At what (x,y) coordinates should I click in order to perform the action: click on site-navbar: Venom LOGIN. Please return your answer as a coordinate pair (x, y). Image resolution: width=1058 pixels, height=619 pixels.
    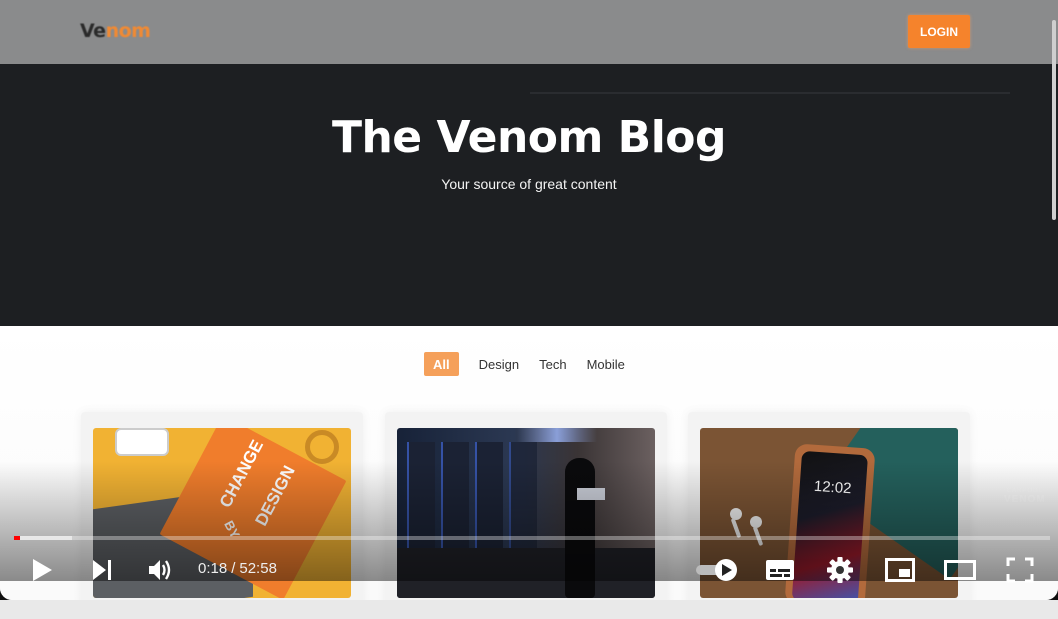
    Looking at the image, I should click on (529, 32).